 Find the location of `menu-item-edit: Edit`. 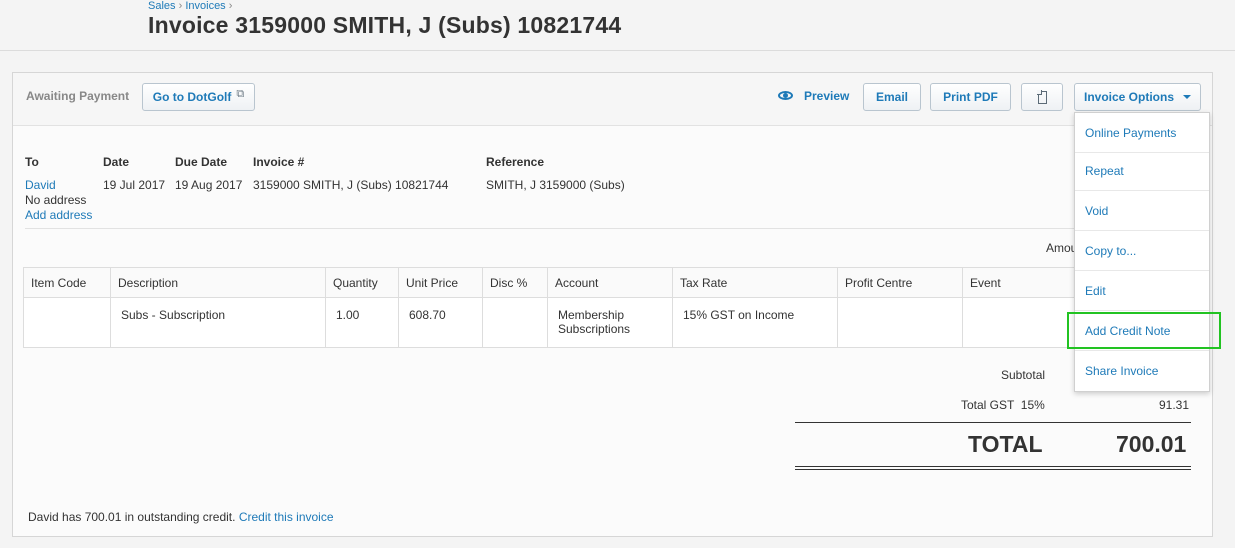

menu-item-edit: Edit is located at coordinates (1142, 291).